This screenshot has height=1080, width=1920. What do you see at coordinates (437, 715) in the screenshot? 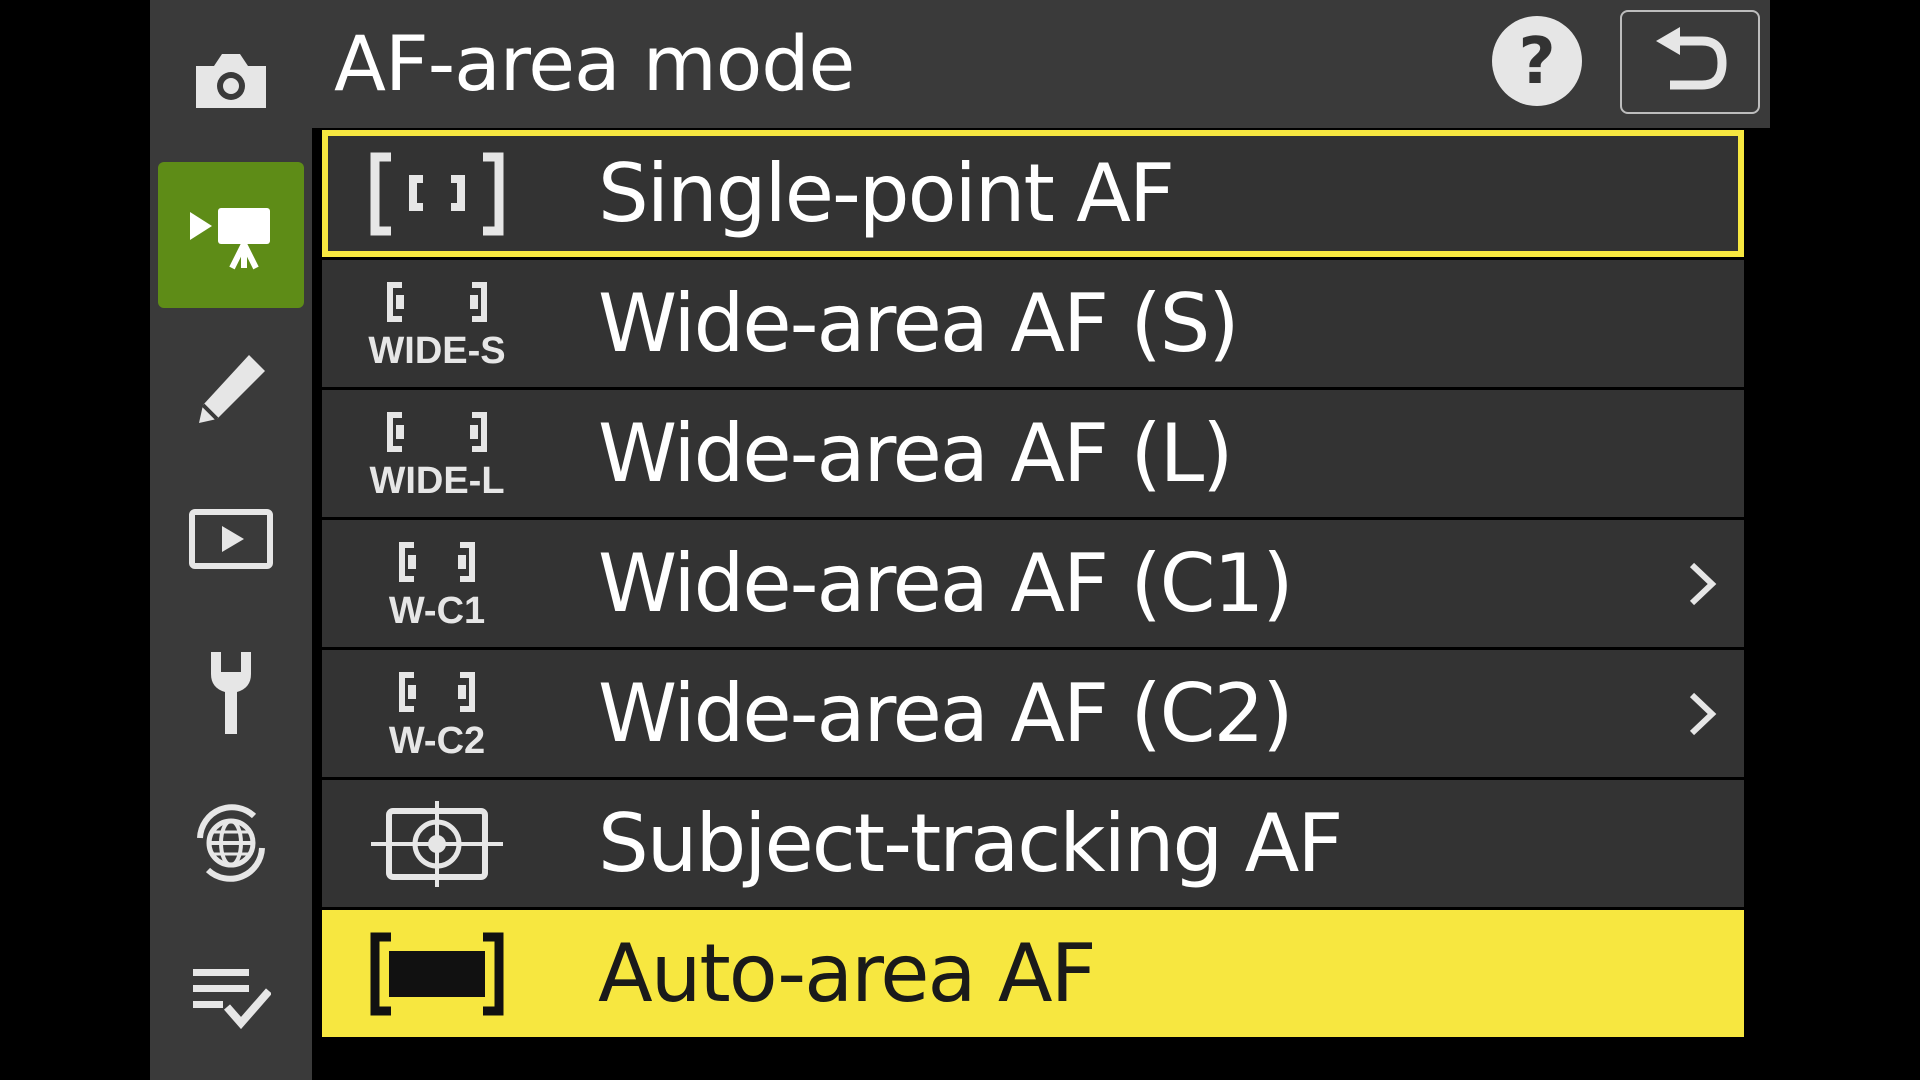
I see `wide-area-c2-icon: W-C2` at bounding box center [437, 715].